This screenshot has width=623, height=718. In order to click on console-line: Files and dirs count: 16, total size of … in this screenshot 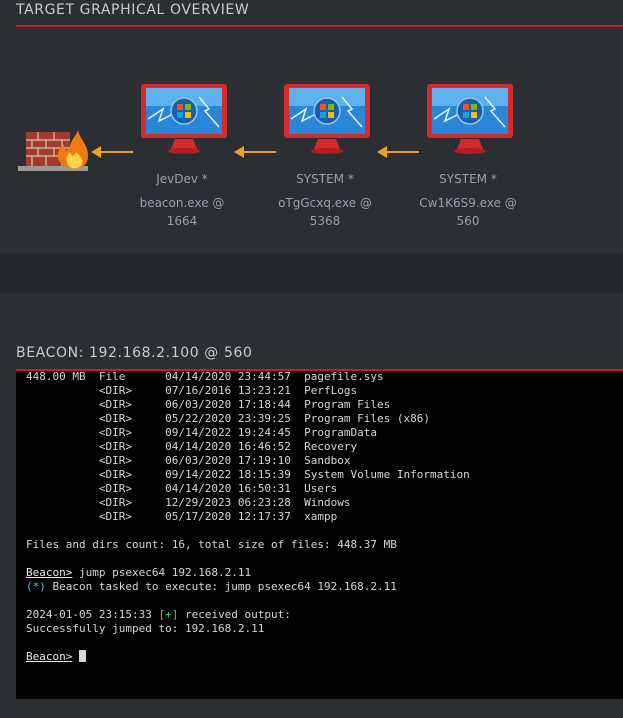, I will do `click(211, 544)`.